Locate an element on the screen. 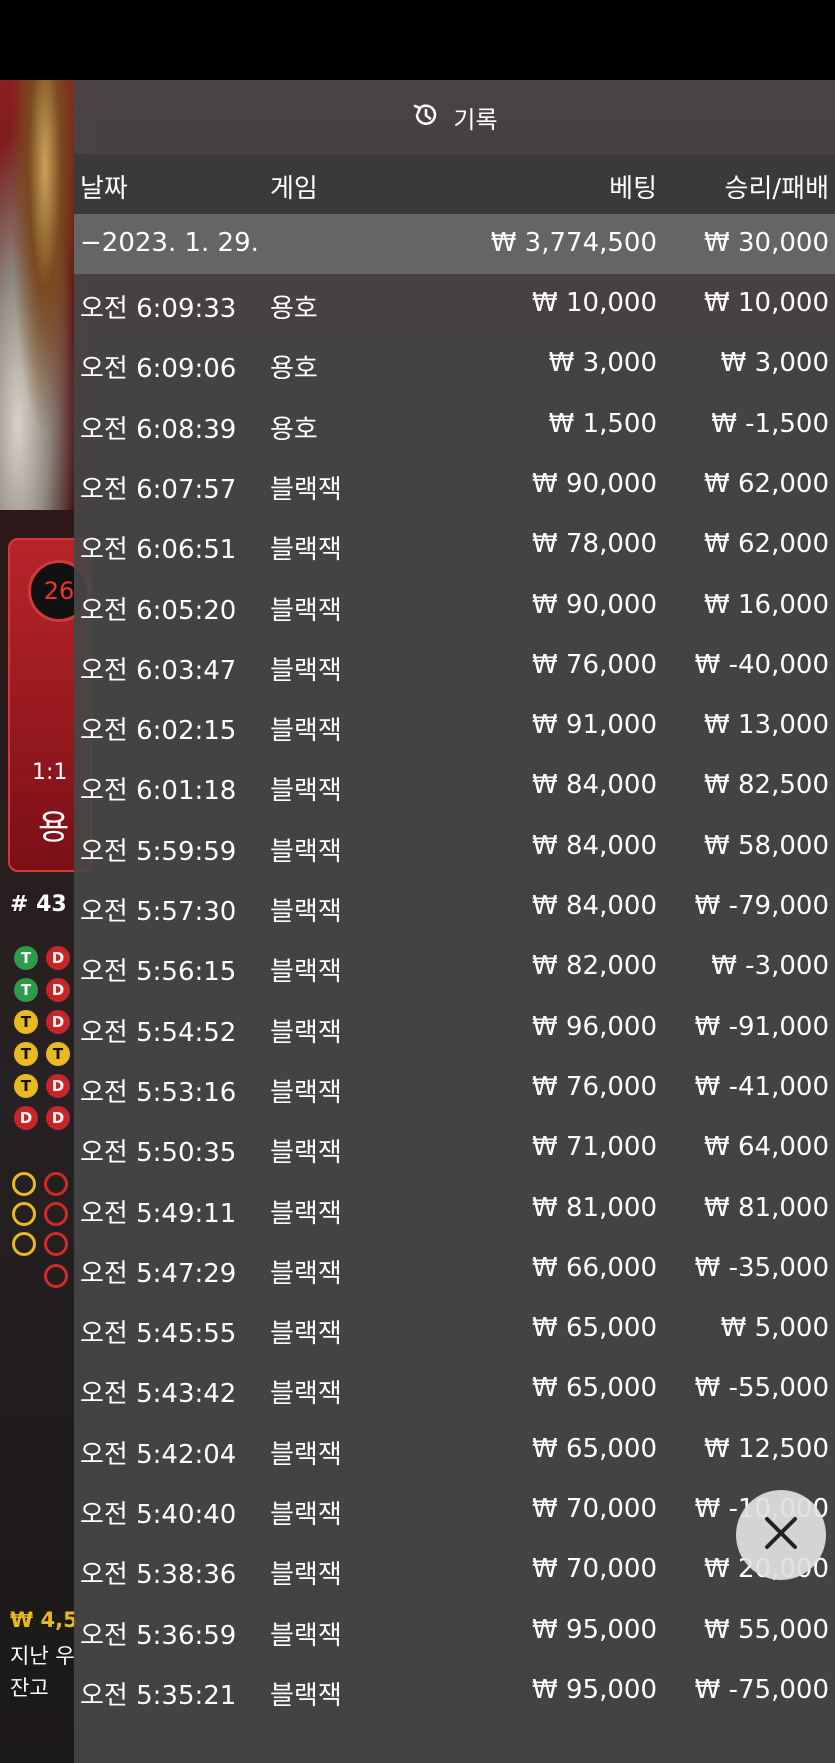 Image resolution: width=835 pixels, height=1763 pixels. row-bet: ₩ 84,000 is located at coordinates (594, 785).